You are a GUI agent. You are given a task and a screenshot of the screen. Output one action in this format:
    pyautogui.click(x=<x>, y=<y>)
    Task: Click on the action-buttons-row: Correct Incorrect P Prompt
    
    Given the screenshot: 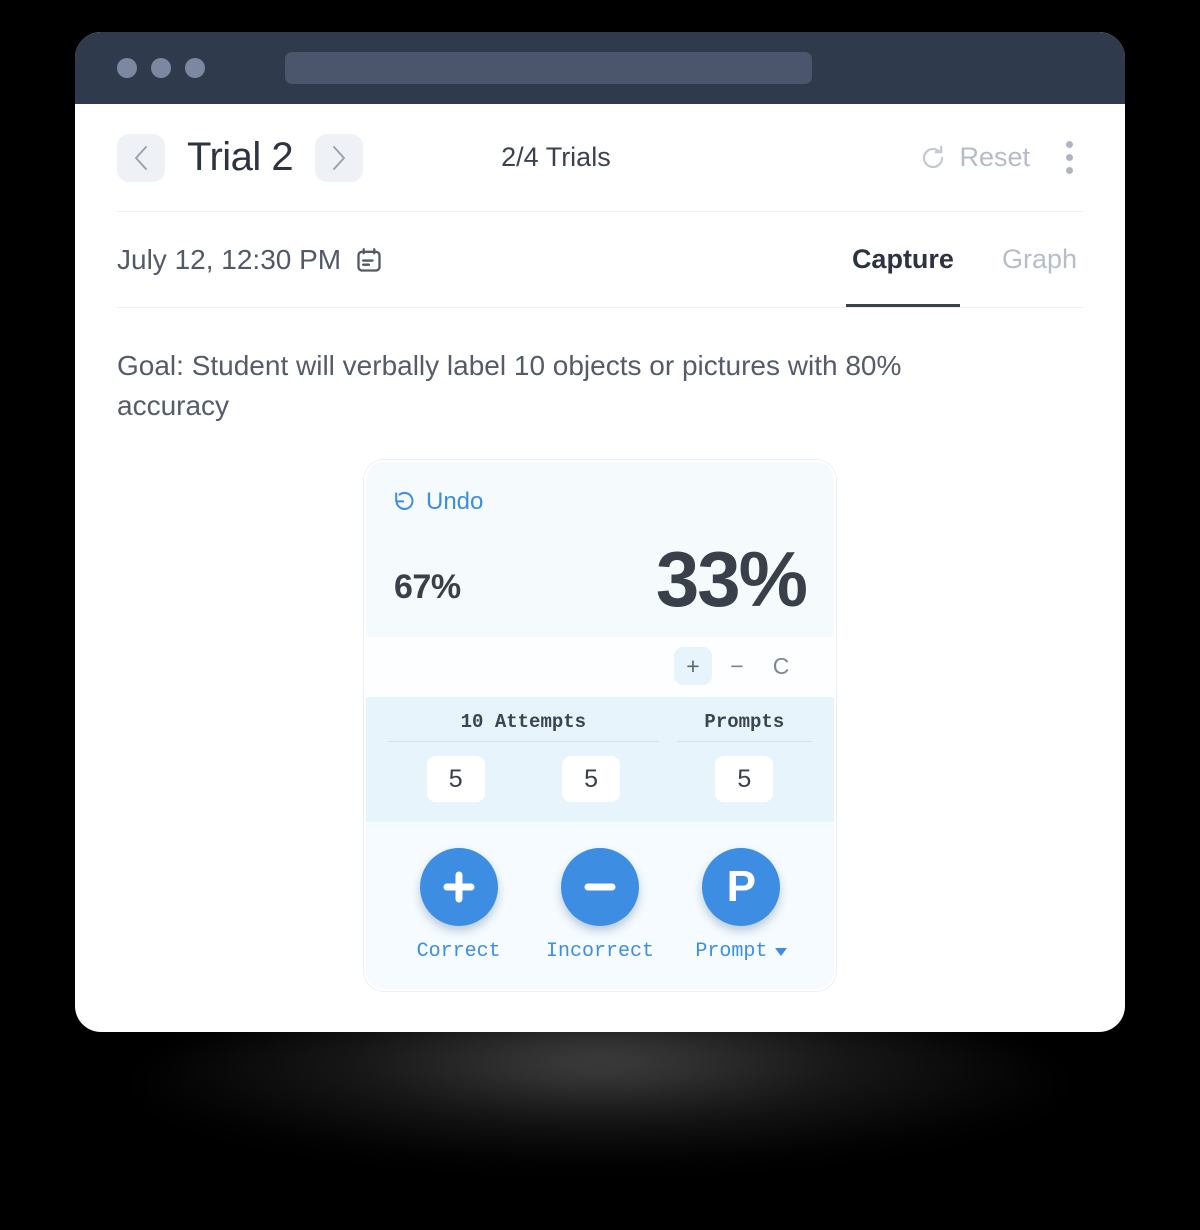 What is the action you would take?
    pyautogui.click(x=600, y=906)
    